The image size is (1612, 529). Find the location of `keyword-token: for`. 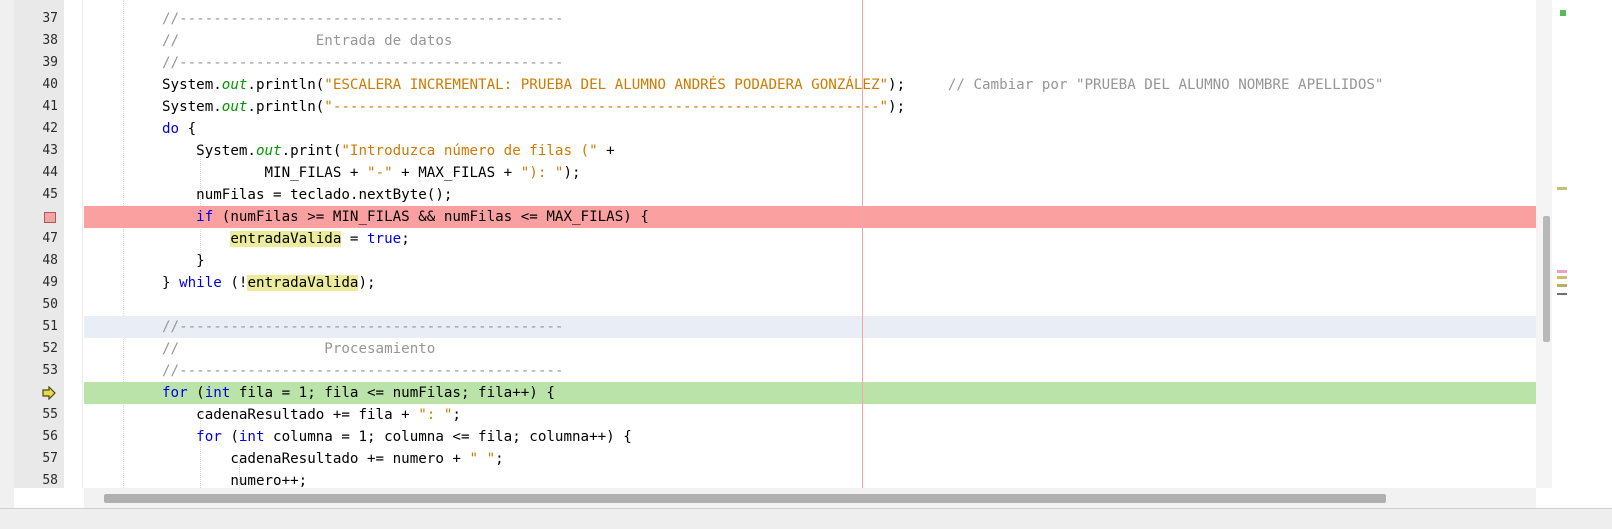

keyword-token: for is located at coordinates (175, 393).